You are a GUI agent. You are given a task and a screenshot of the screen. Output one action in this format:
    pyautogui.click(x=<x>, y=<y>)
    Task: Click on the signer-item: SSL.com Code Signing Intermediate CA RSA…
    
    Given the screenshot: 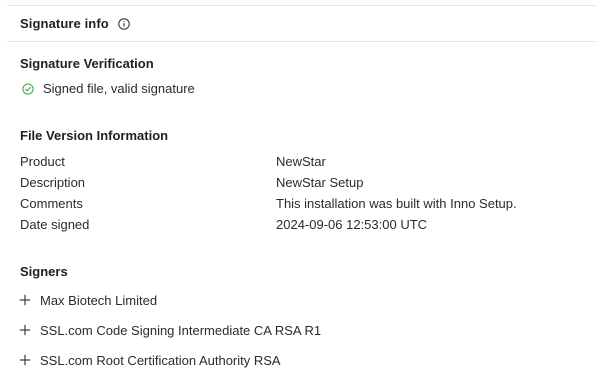 What is the action you would take?
    pyautogui.click(x=307, y=330)
    